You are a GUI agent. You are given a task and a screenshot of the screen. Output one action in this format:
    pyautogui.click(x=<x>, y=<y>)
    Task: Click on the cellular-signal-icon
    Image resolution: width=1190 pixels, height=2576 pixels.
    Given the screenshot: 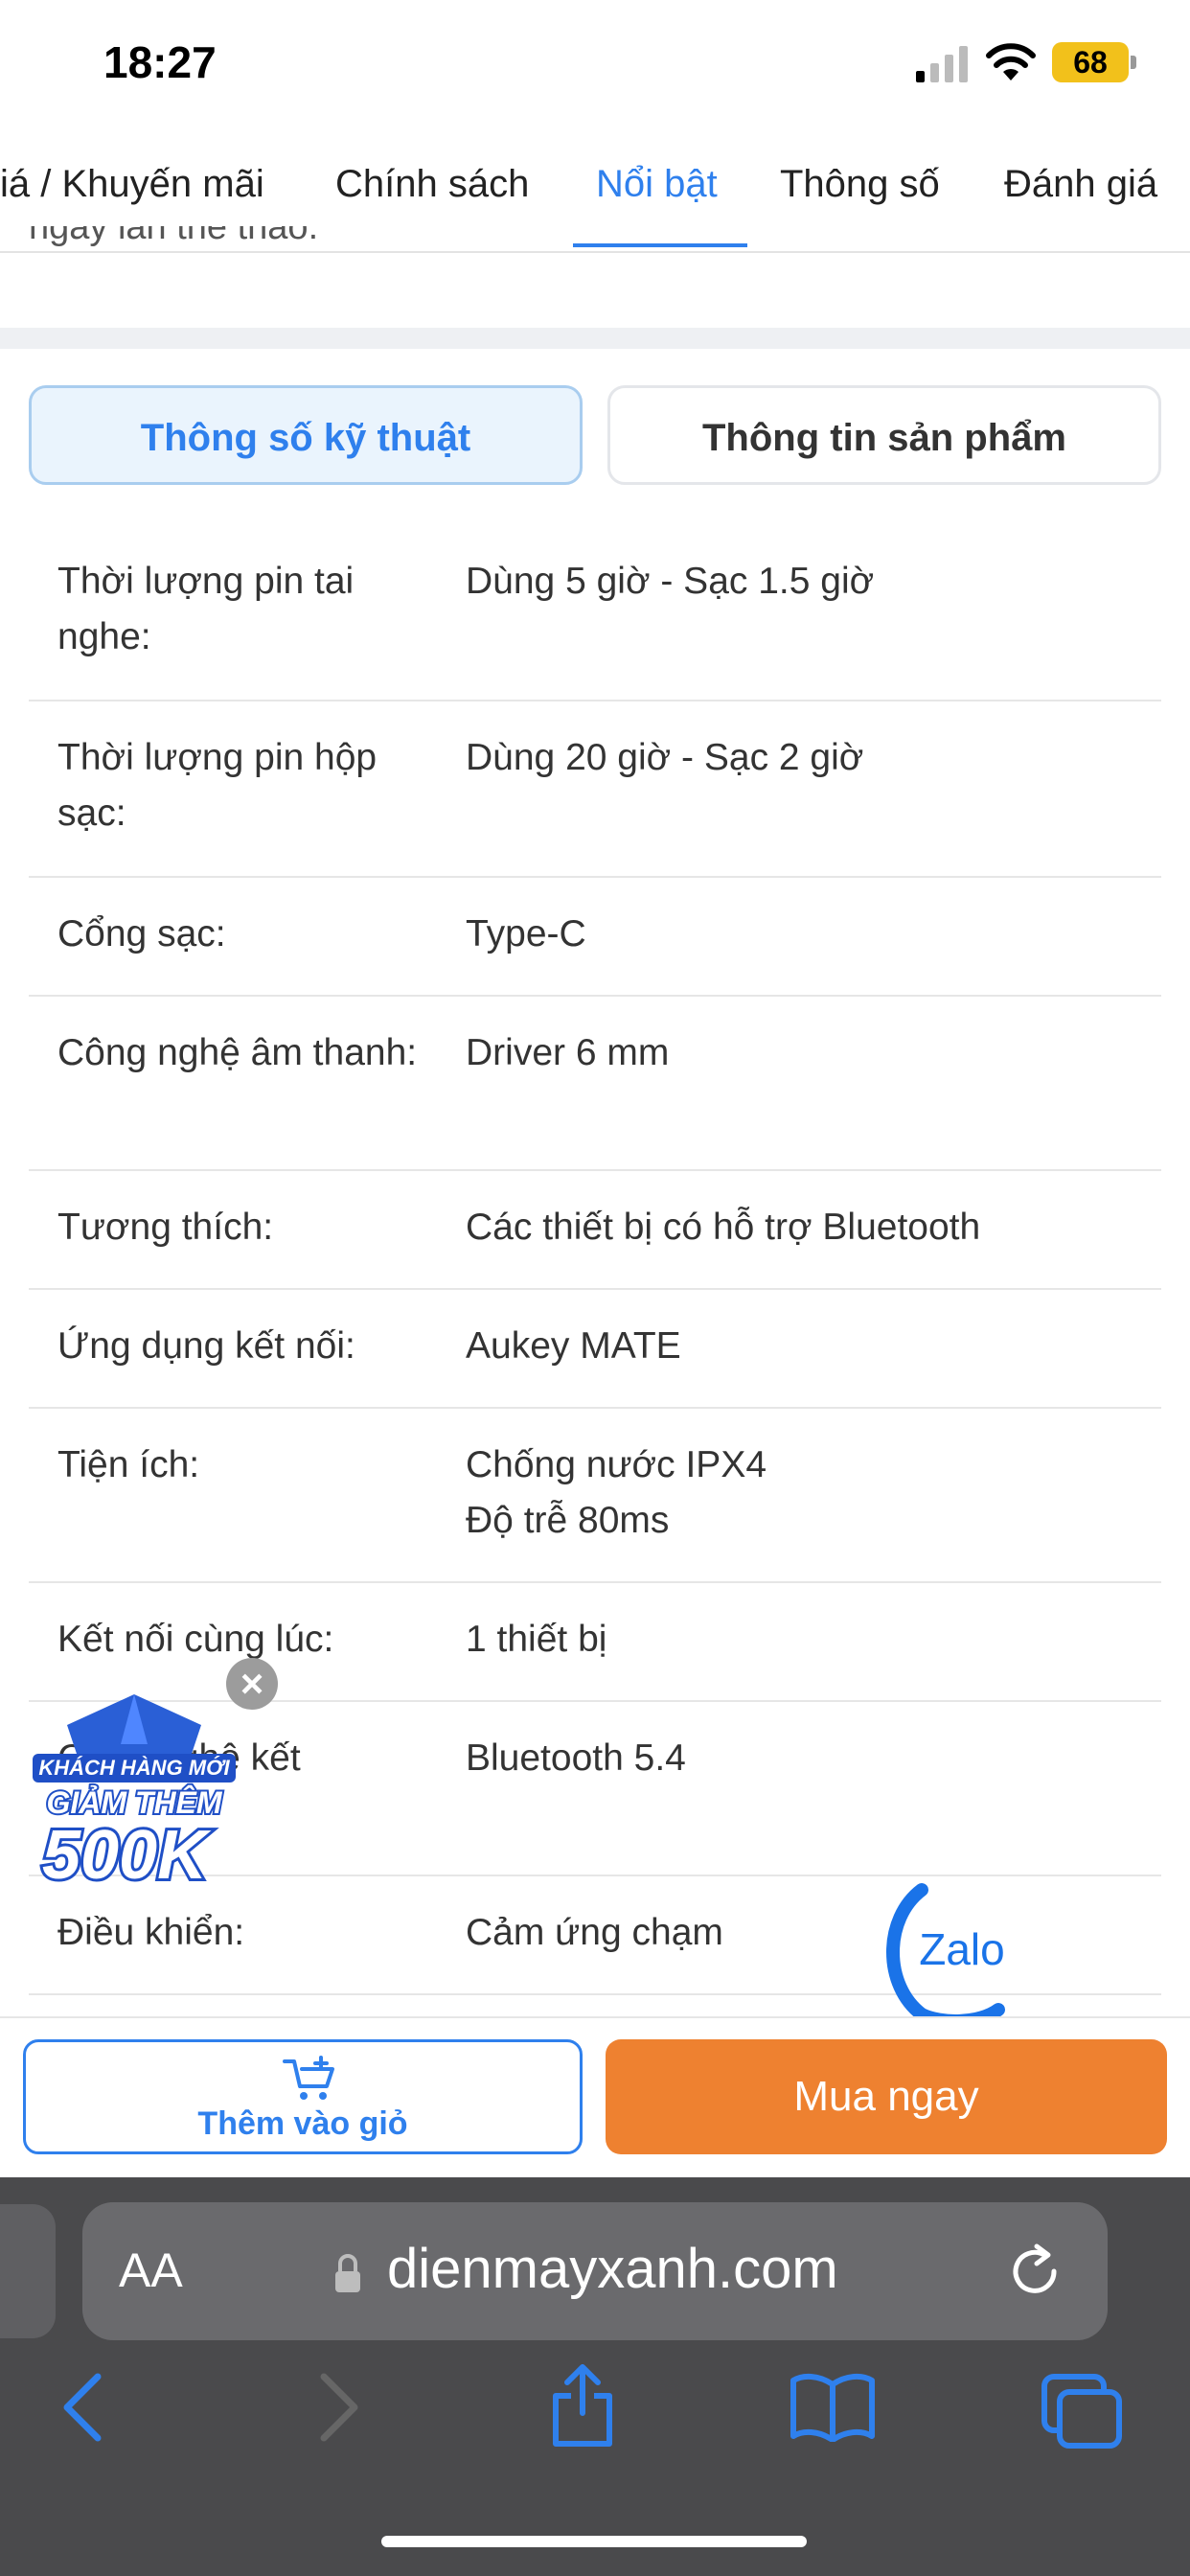 What is the action you would take?
    pyautogui.click(x=942, y=64)
    